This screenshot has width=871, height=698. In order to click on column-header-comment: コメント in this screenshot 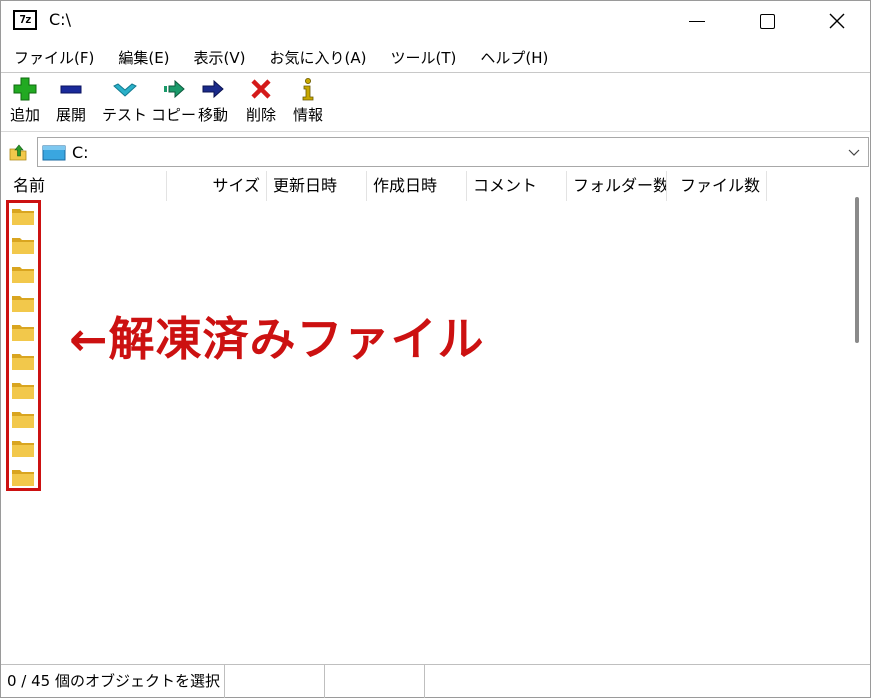, I will do `click(517, 186)`.